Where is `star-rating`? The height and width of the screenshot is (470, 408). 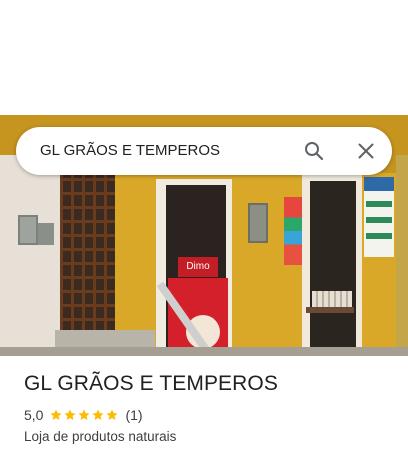
star-rating is located at coordinates (84, 415).